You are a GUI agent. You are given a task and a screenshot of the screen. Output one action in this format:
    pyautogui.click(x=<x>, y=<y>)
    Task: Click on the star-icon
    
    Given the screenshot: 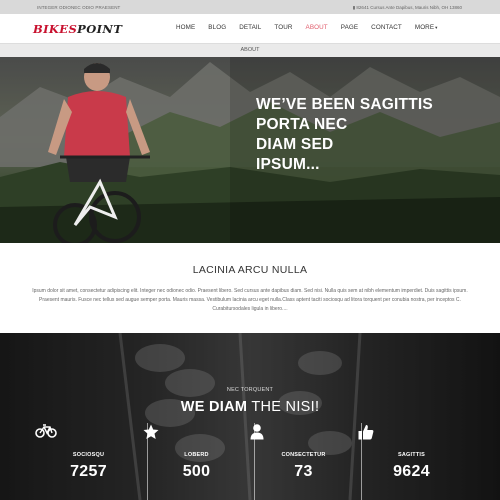 What is the action you would take?
    pyautogui.click(x=196, y=436)
    